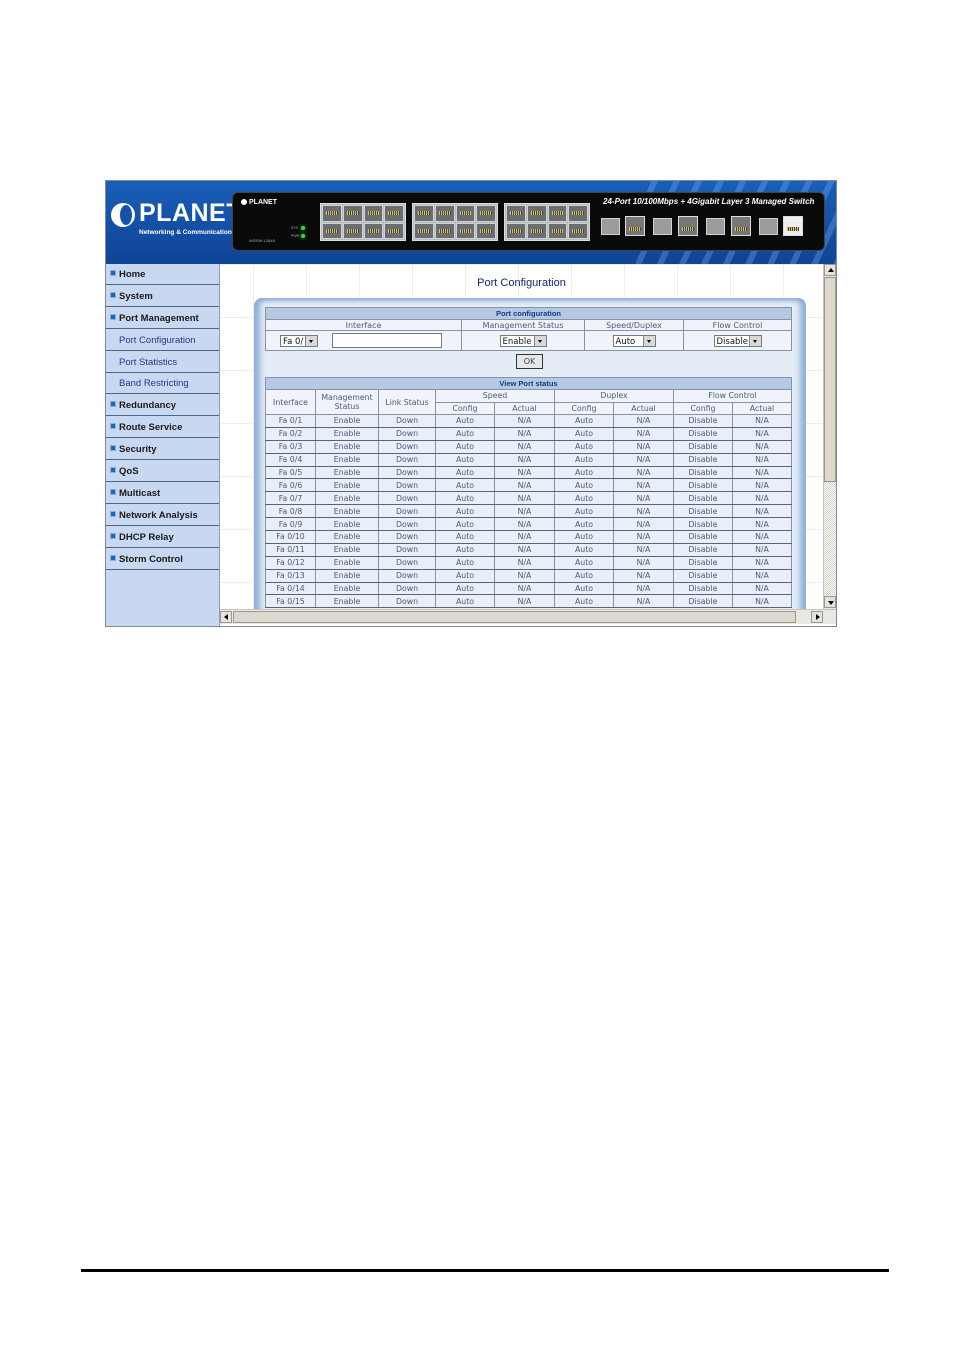 This screenshot has height=1350, width=954. I want to click on sidebar-item-system: System, so click(162, 296).